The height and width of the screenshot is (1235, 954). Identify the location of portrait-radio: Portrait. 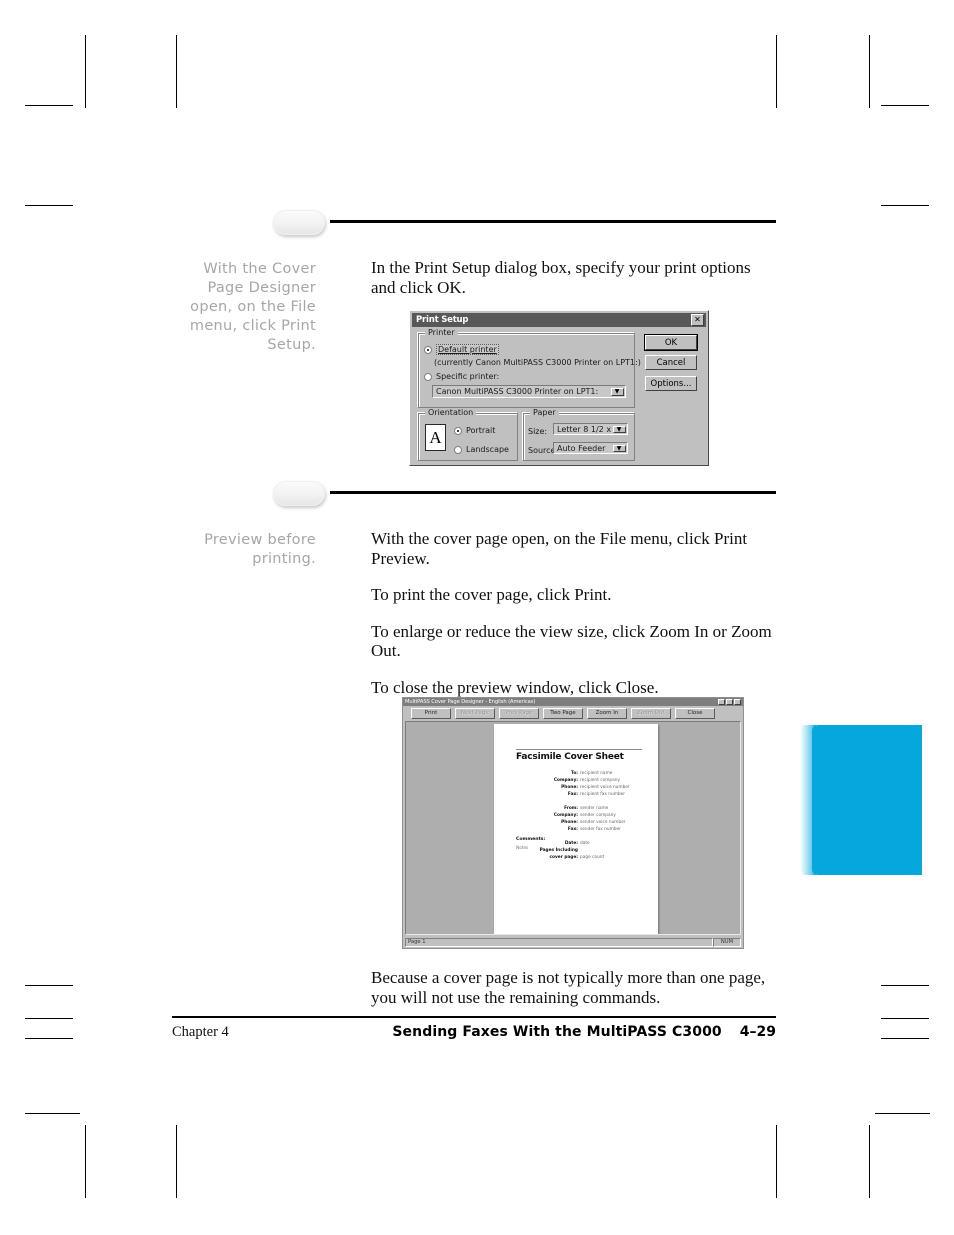
(474, 430).